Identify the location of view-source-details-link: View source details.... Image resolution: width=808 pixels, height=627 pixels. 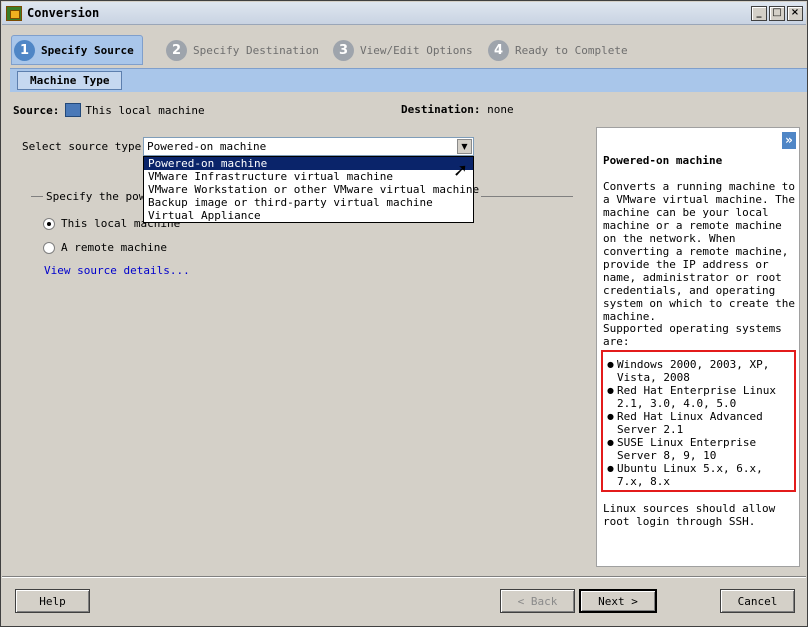
(117, 270).